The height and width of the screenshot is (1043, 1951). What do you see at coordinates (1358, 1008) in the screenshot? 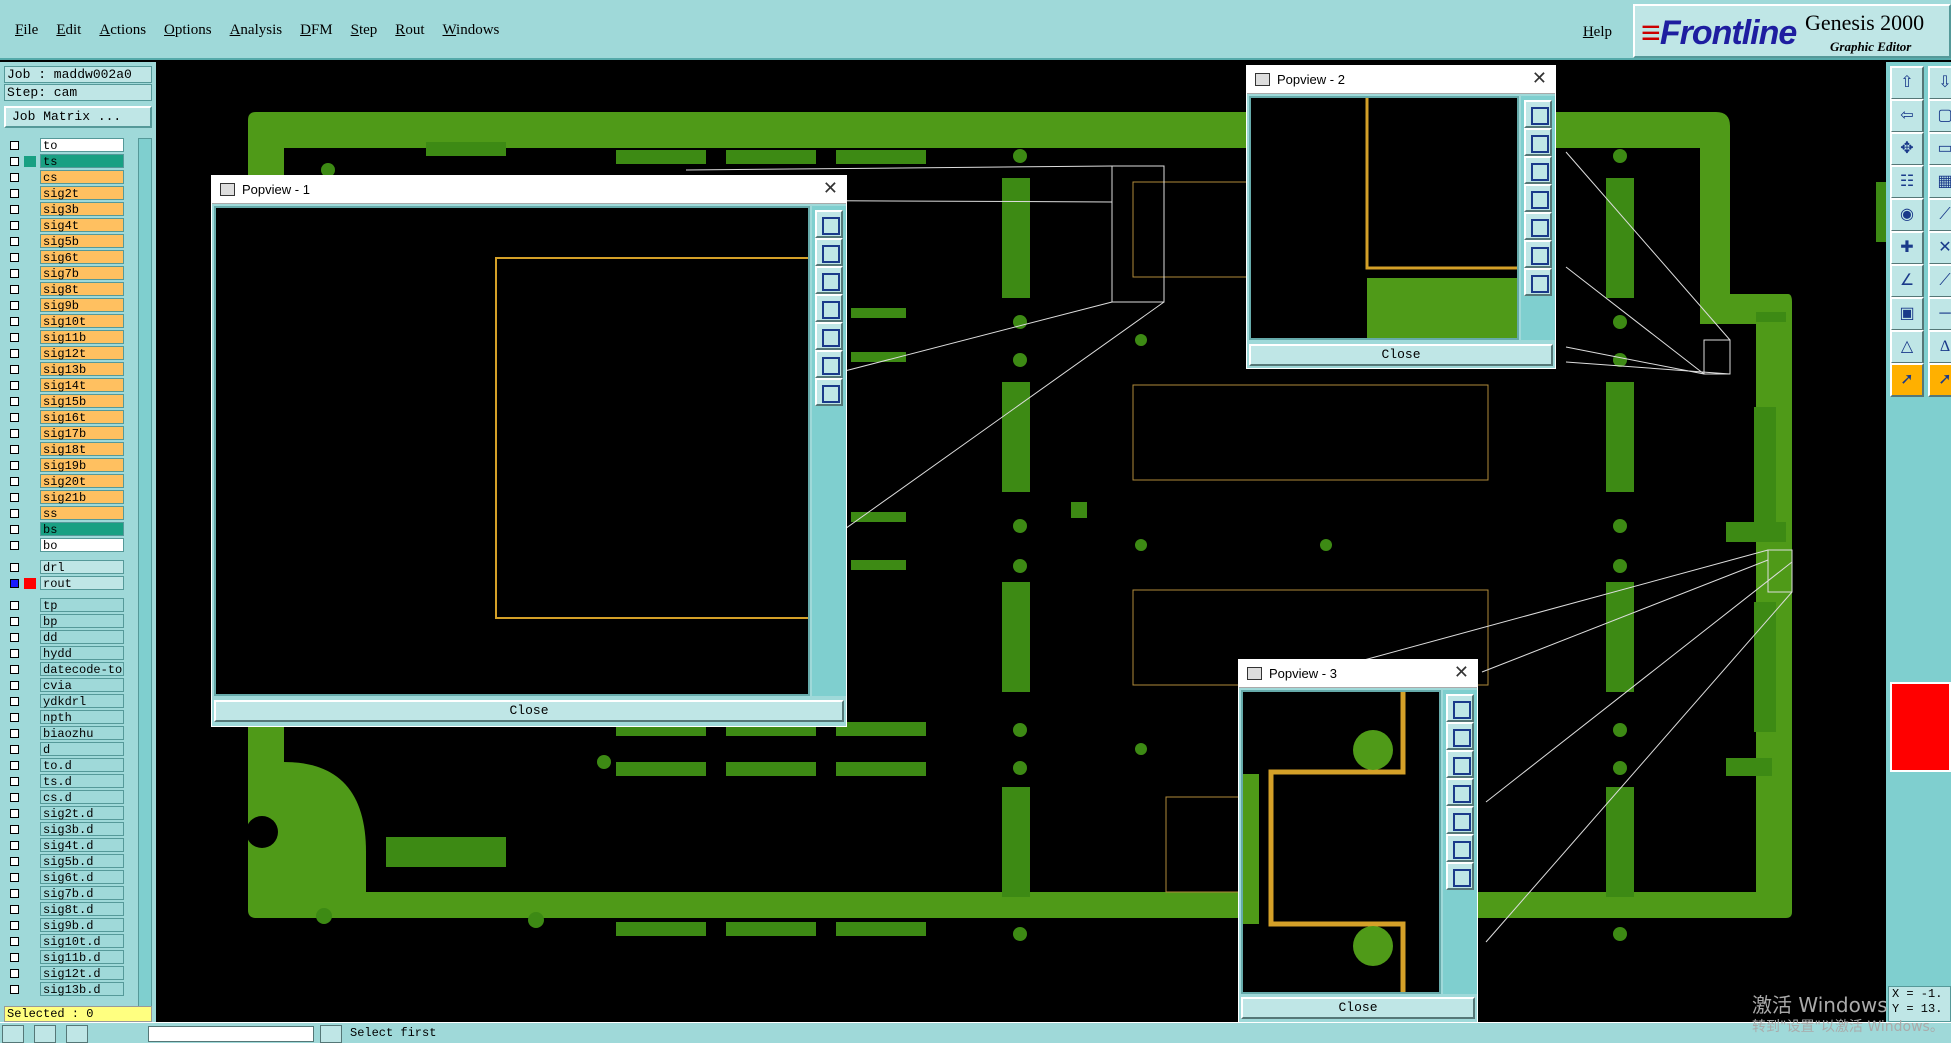
I see `popview-3-close-button: Close` at bounding box center [1358, 1008].